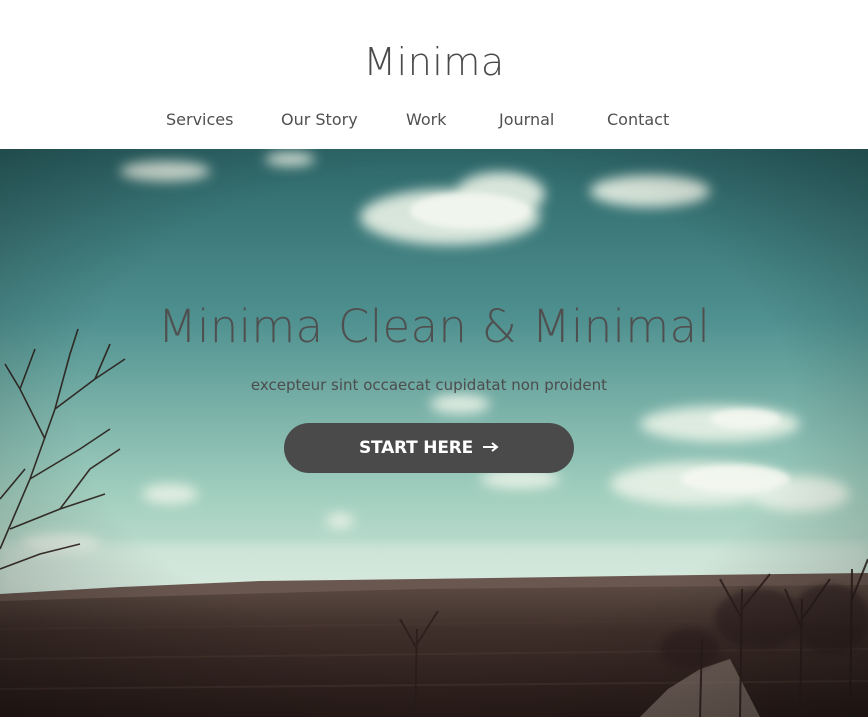  What do you see at coordinates (434, 326) in the screenshot?
I see `hero-title: Minima Clean & Minimal` at bounding box center [434, 326].